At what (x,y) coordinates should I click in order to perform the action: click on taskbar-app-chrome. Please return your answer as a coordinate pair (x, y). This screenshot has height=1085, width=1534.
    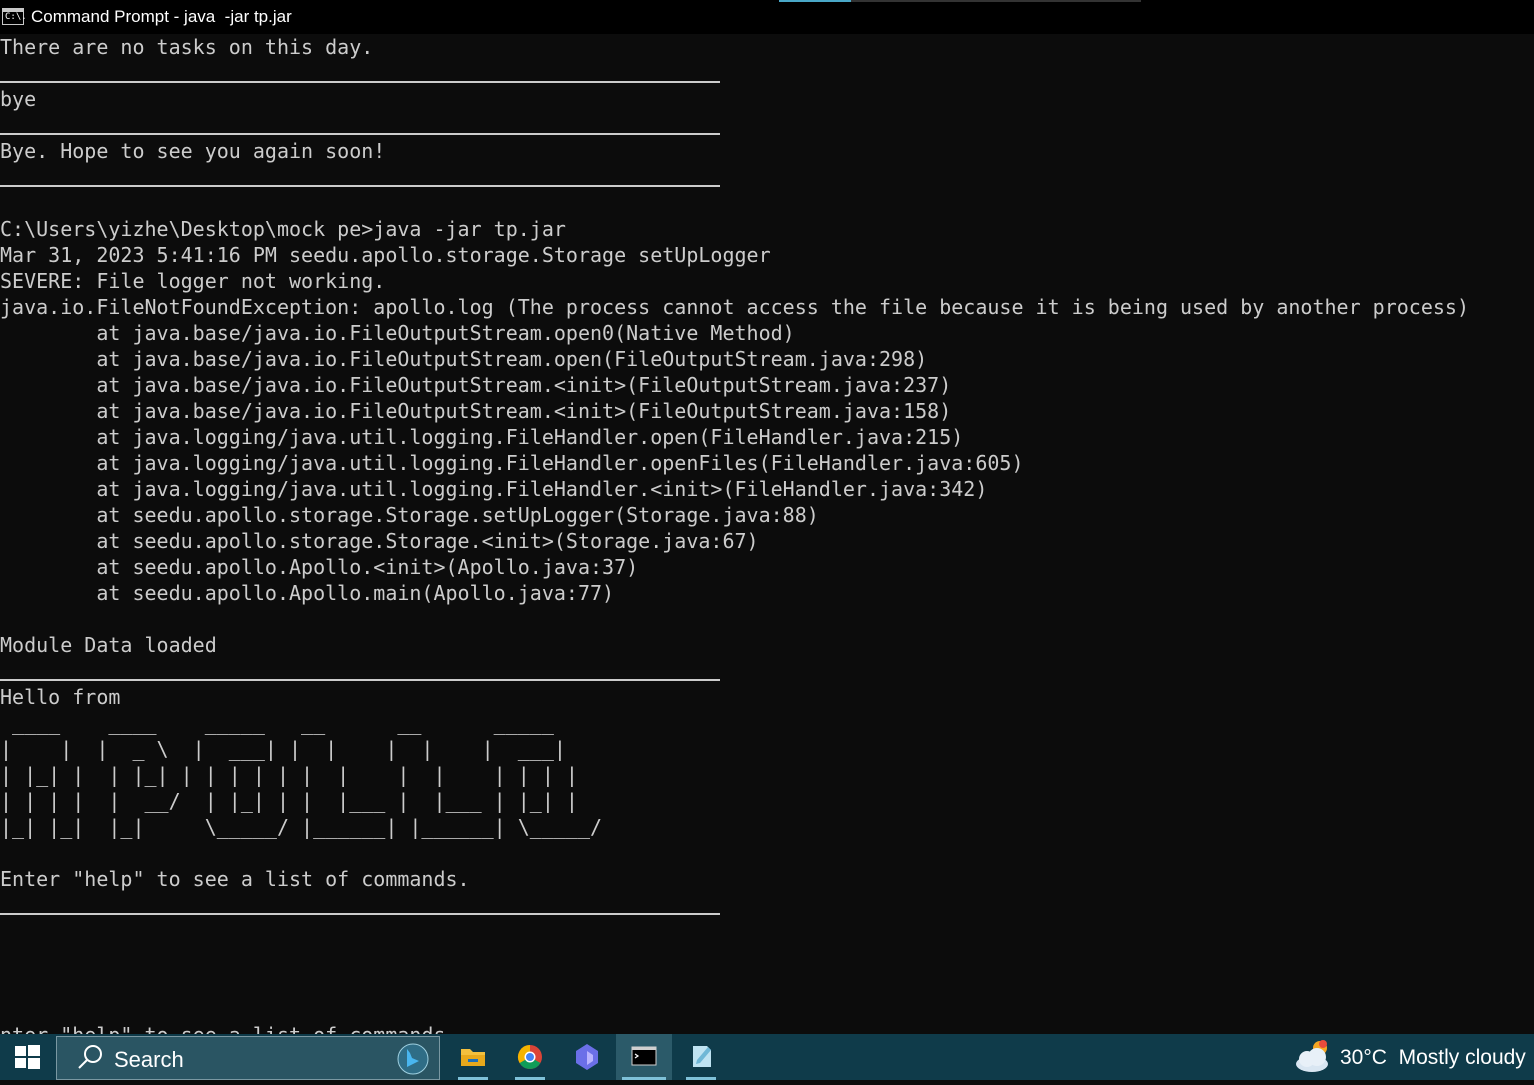
    Looking at the image, I should click on (530, 1057).